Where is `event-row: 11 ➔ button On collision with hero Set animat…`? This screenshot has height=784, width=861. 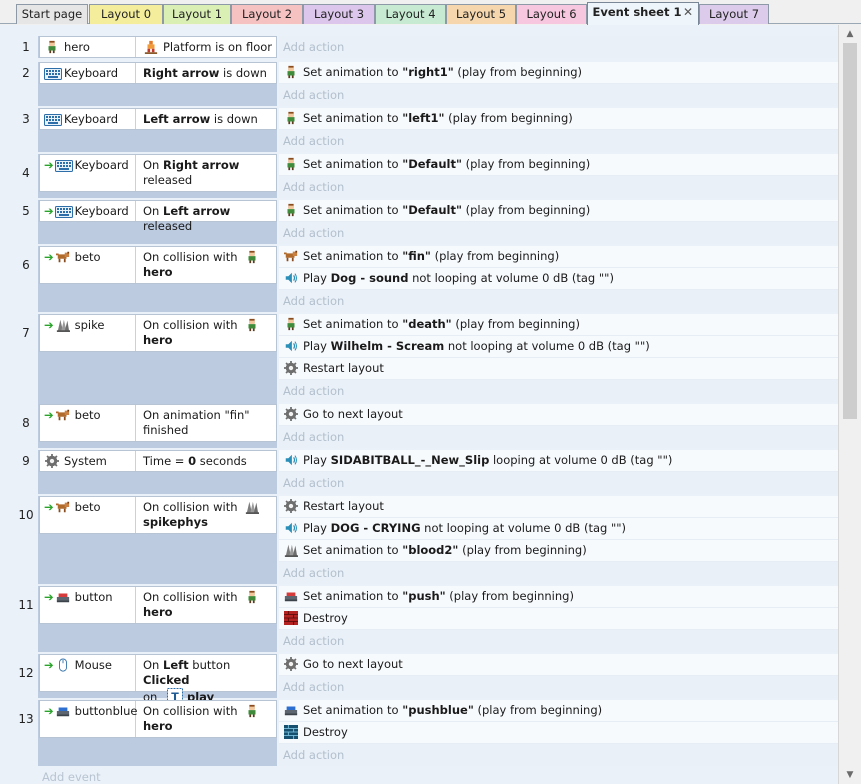
event-row: 11 ➔ button On collision with hero Set animat… is located at coordinates (427, 619).